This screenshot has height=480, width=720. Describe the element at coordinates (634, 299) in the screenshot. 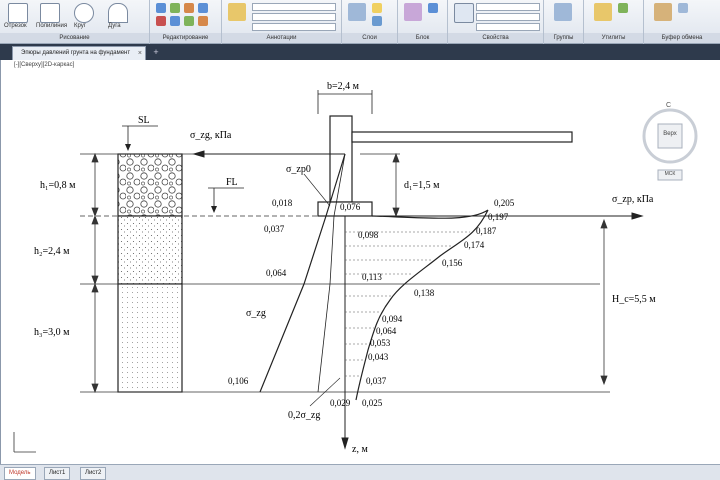

I see `compressible-depth-label: H_с=5,5 м` at that location.